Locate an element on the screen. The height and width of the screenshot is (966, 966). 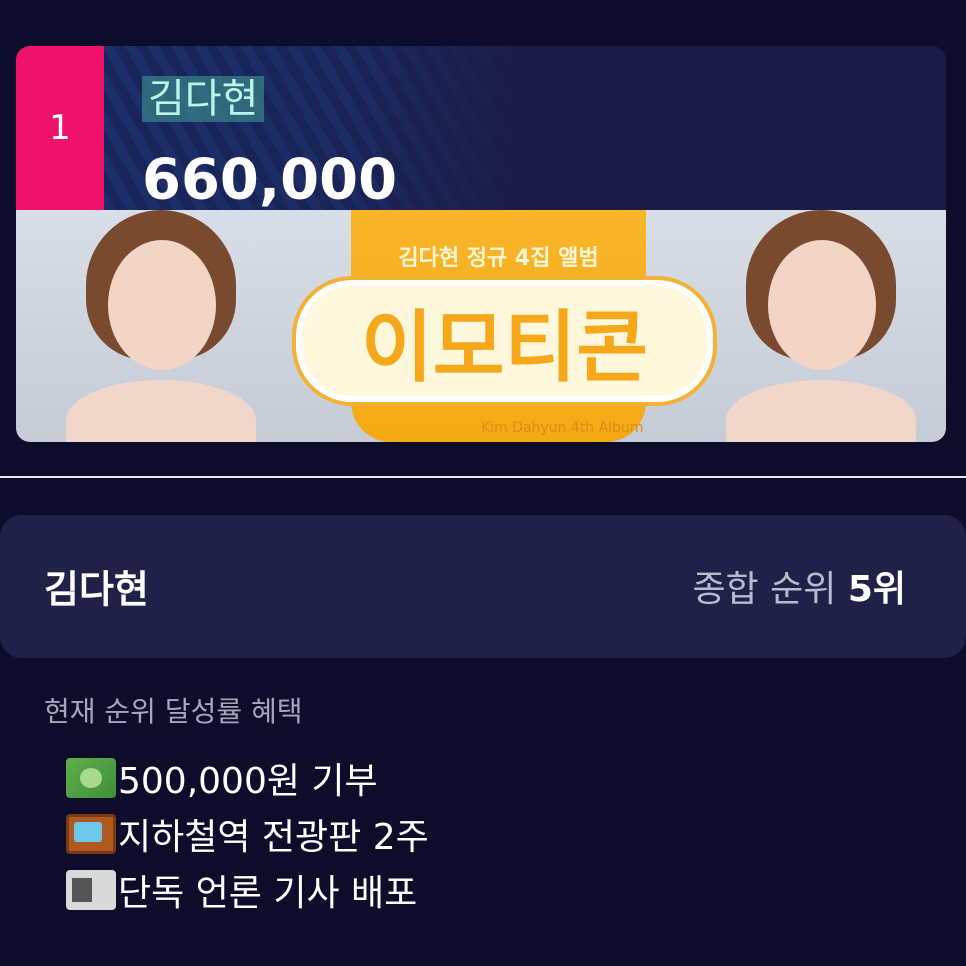
benefit-item-billboard: 지하철역 전광판 2주 is located at coordinates (247, 834).